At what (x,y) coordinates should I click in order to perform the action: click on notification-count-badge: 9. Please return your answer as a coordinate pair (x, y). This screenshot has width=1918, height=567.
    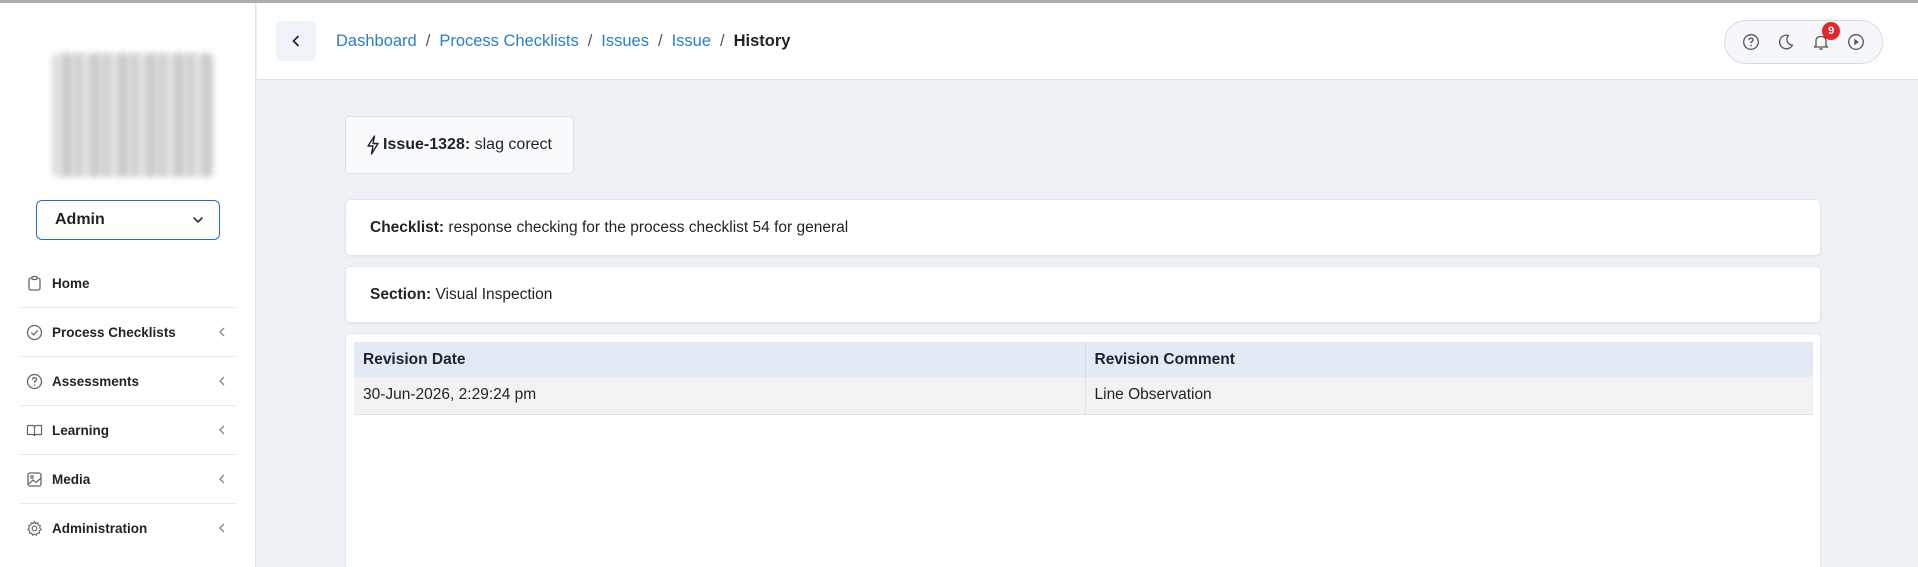
    Looking at the image, I should click on (1831, 31).